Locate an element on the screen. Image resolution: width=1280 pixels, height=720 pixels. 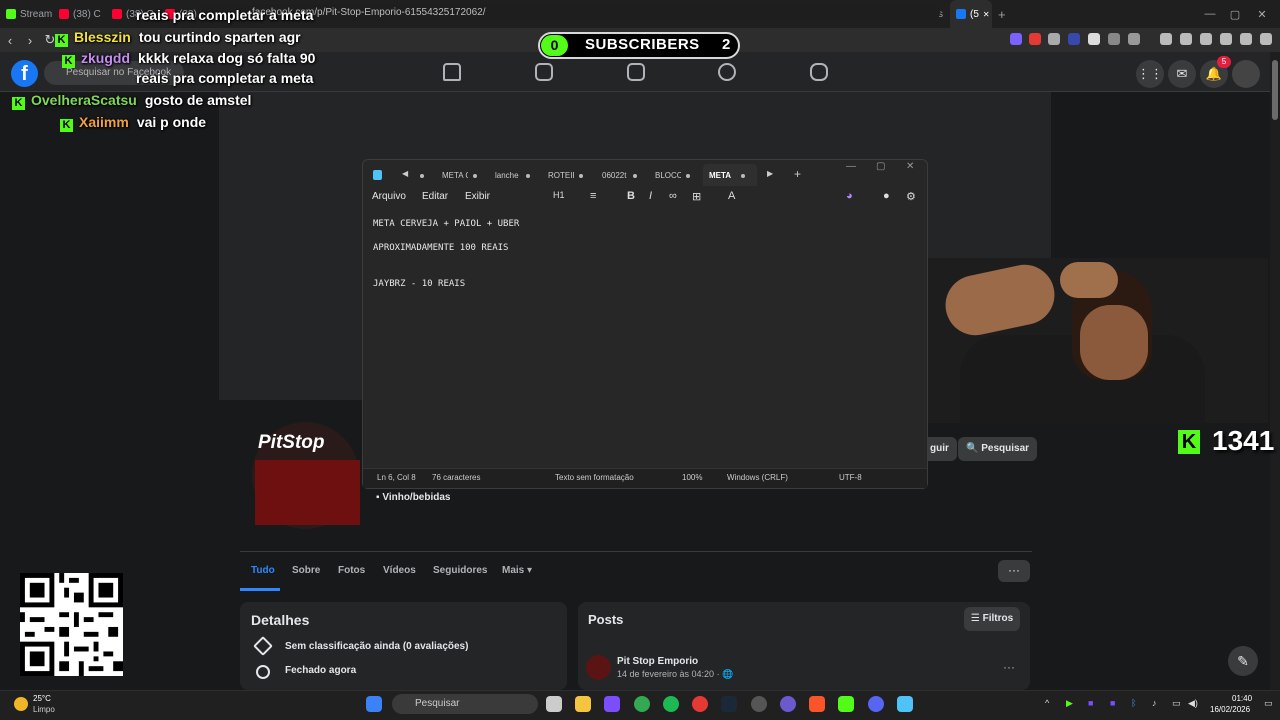
post-date: 14 de fevereiro às 04:20 · 🌐 is located at coordinates (675, 674).